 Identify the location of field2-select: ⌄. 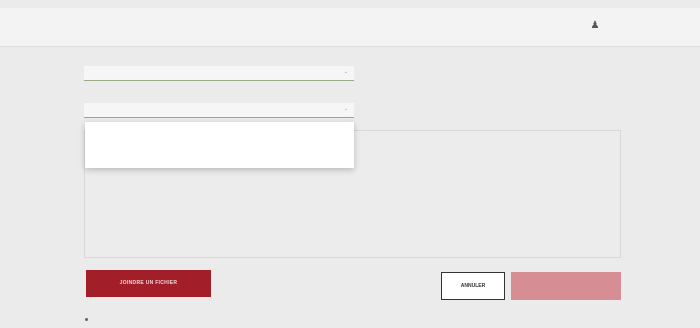
(219, 110).